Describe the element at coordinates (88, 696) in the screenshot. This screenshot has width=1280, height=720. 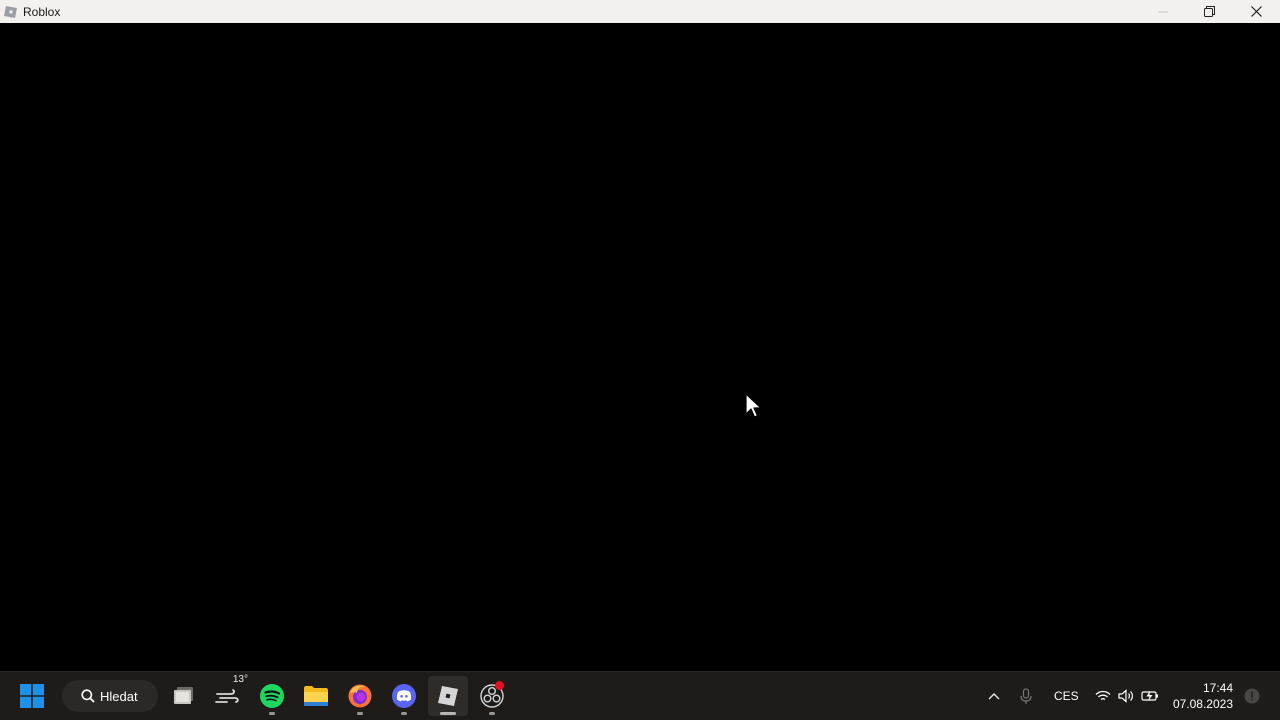
I see `search-icon` at that location.